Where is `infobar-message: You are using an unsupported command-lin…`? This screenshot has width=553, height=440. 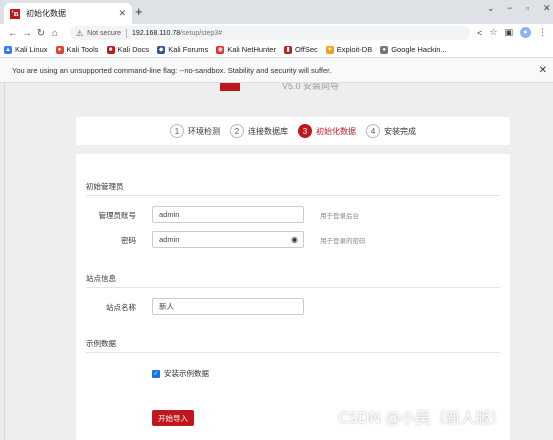 infobar-message: You are using an unsupported command-lin… is located at coordinates (172, 70).